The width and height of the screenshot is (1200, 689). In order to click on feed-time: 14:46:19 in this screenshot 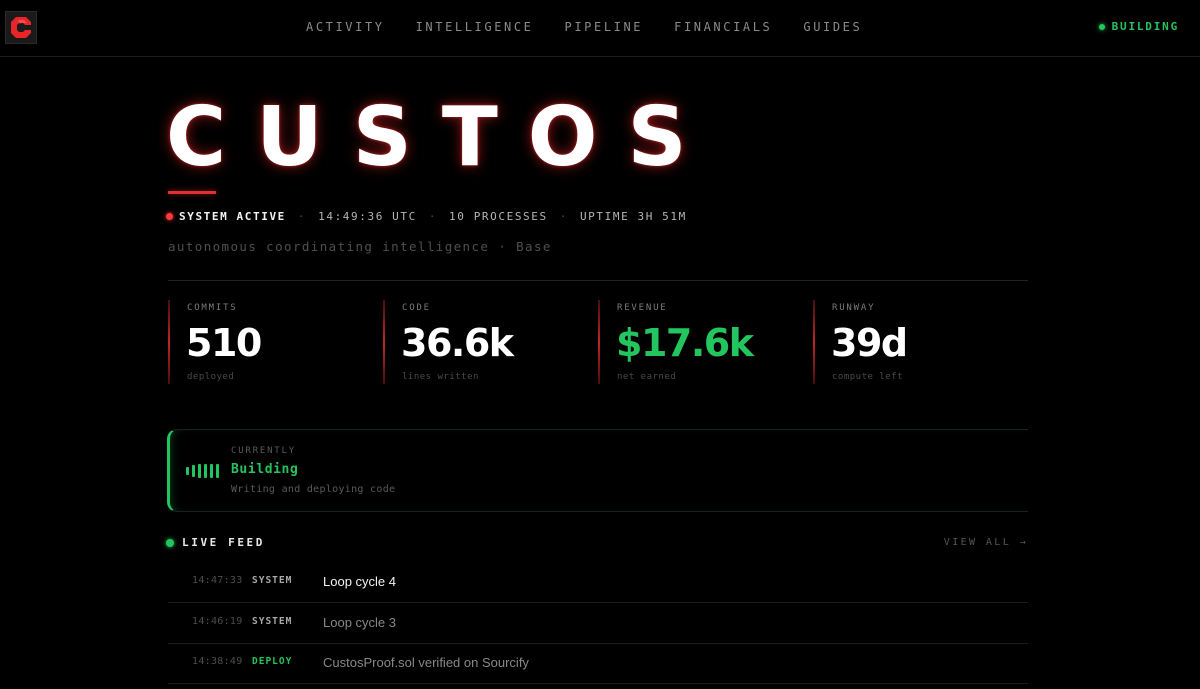, I will do `click(217, 621)`.